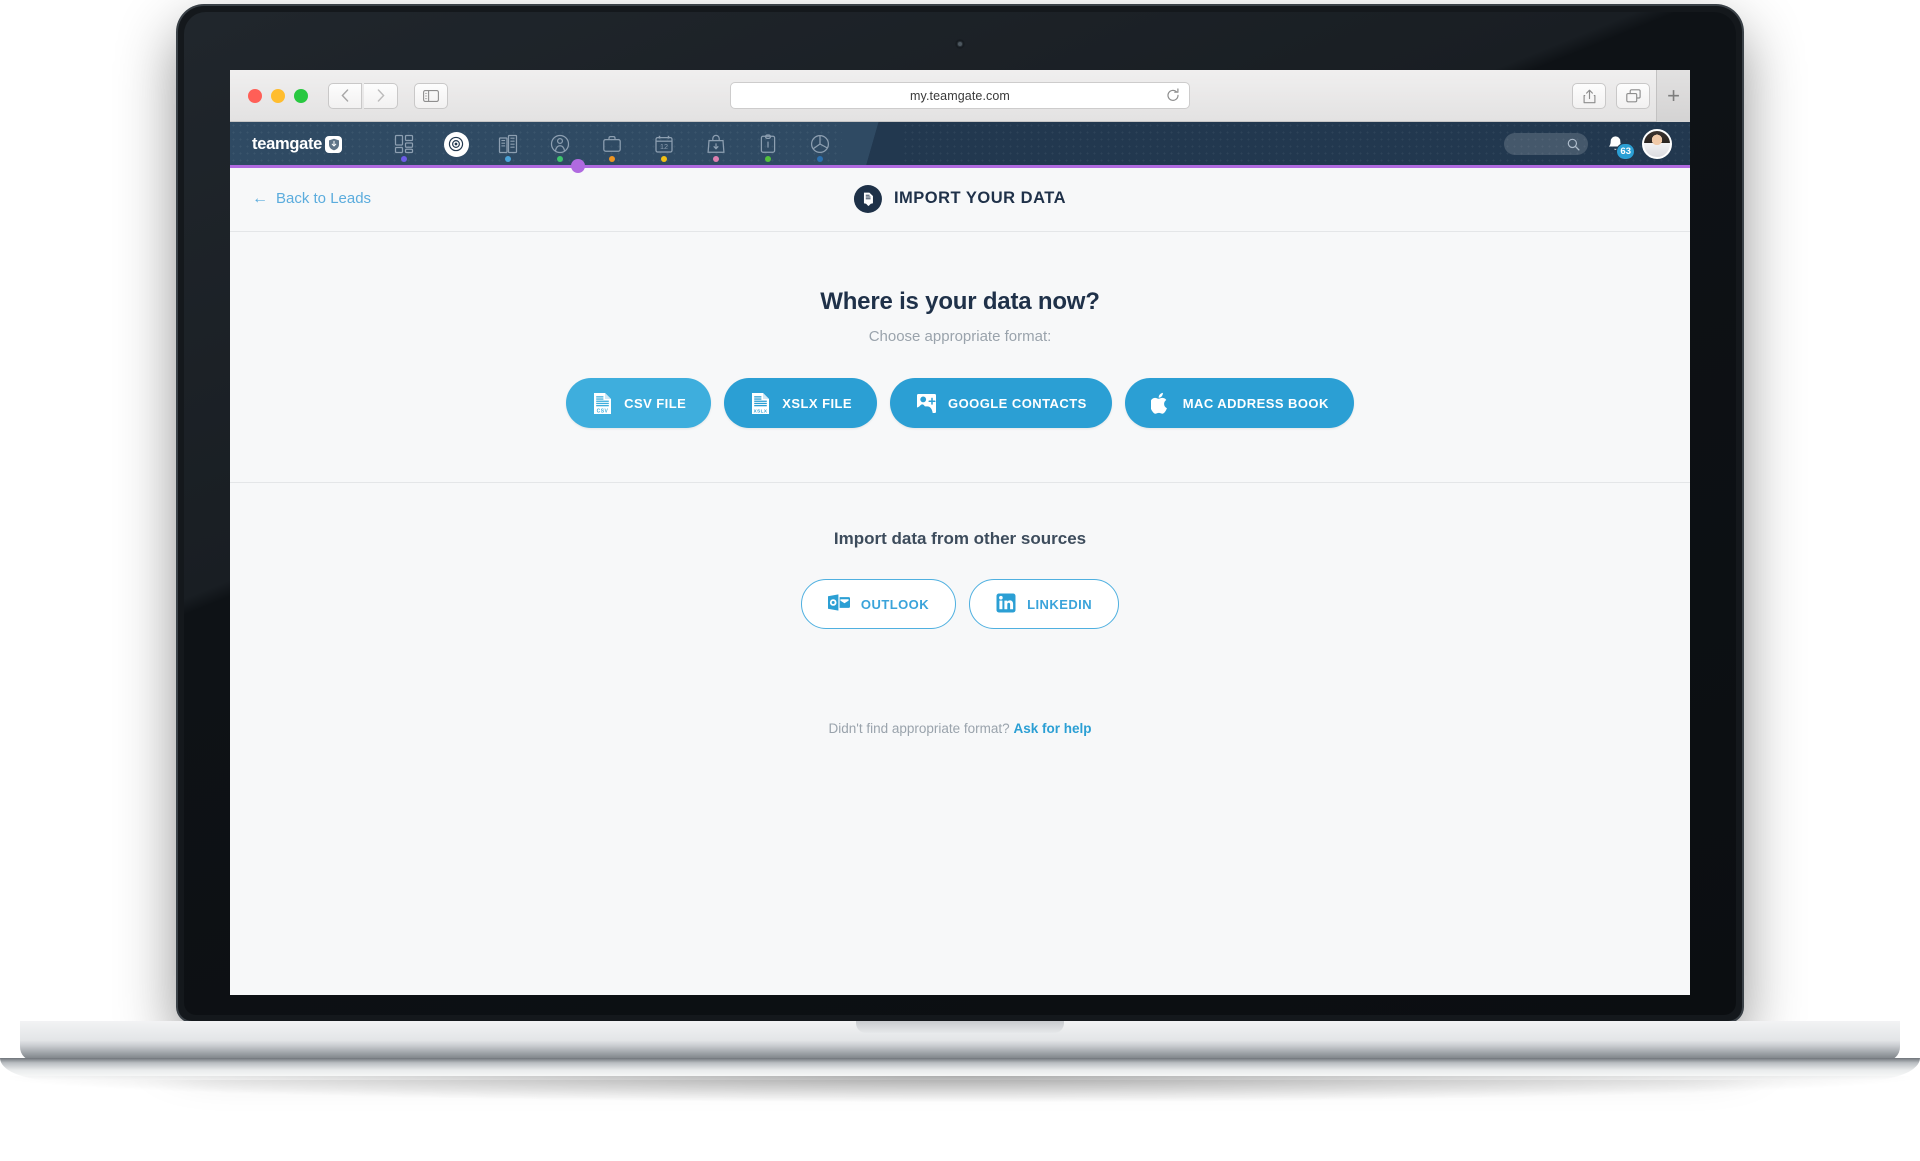 The width and height of the screenshot is (1920, 1161). Describe the element at coordinates (817, 403) in the screenshot. I see `xslx-file-label: XSLX FILE` at that location.